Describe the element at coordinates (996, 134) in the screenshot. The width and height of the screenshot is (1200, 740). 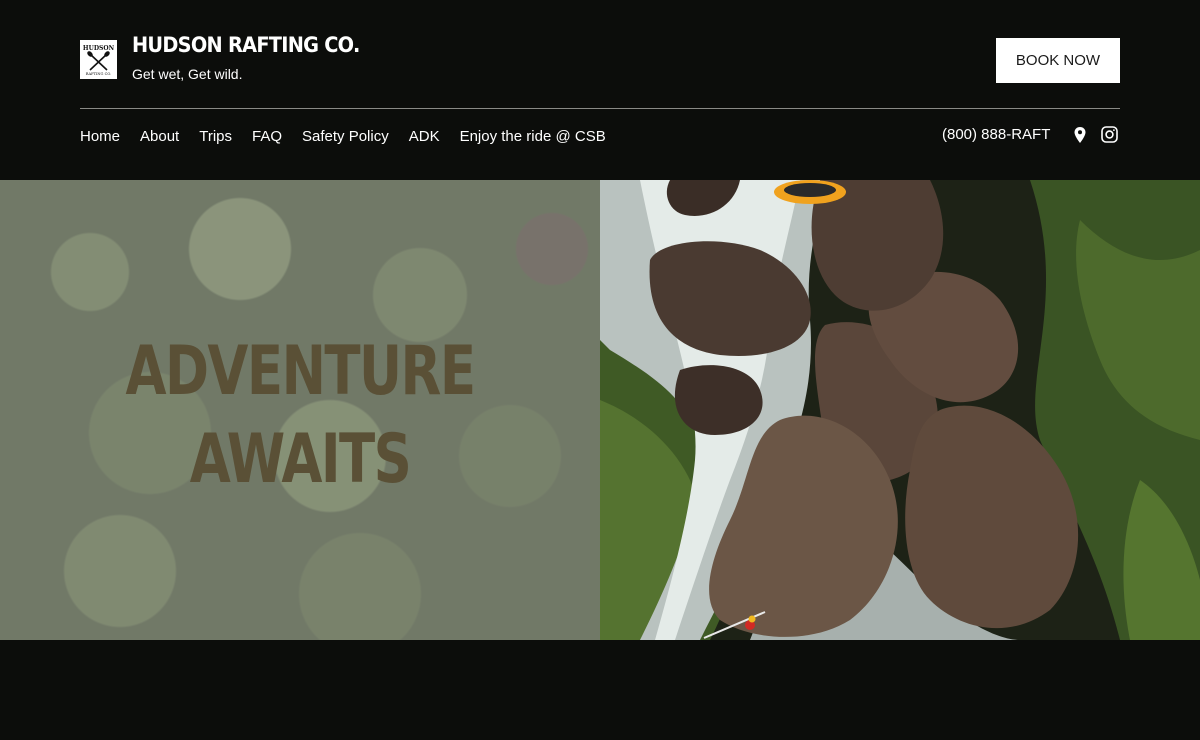
I see `phone-number: (800) 888-RAFT` at that location.